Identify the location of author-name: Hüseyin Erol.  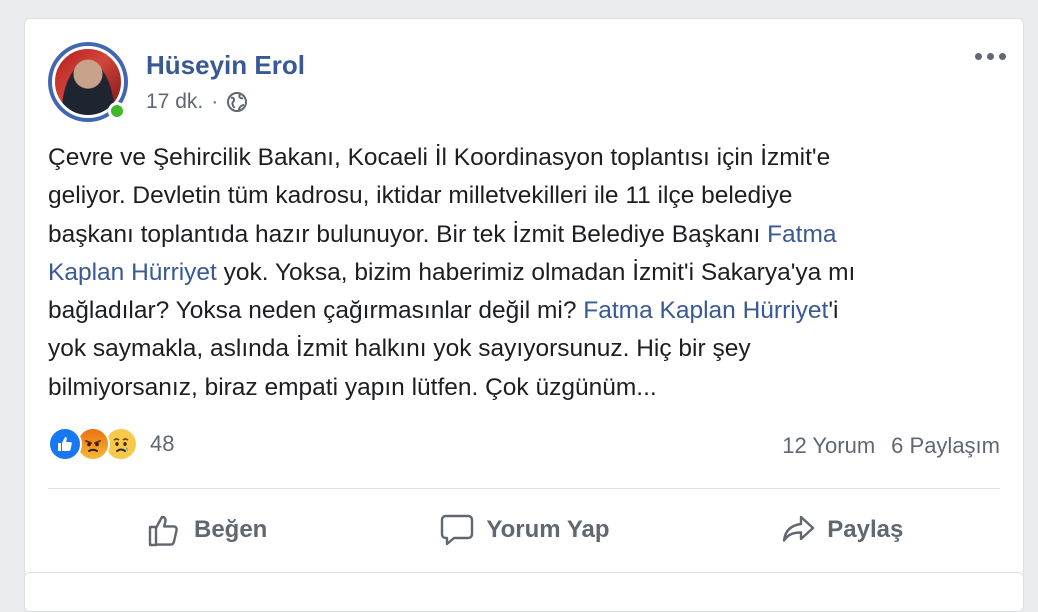
(225, 65).